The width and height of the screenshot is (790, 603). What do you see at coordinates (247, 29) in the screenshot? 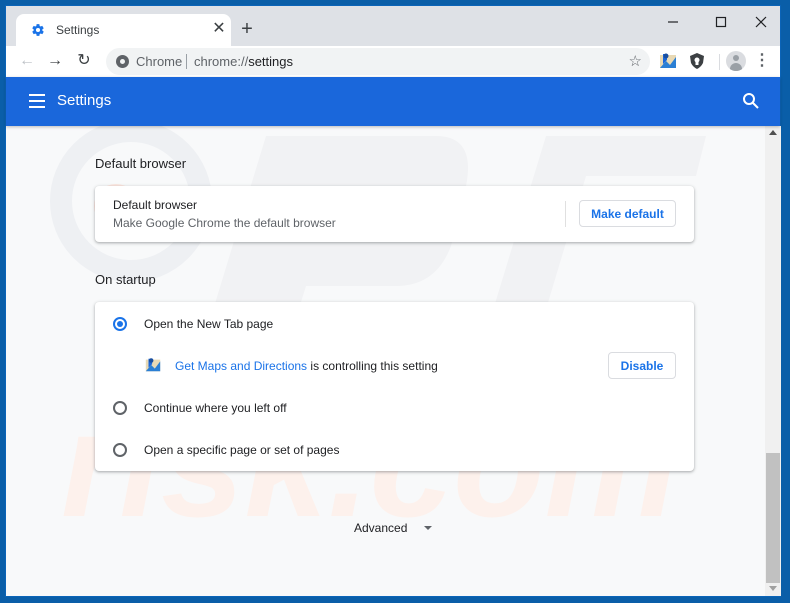
I see `new-tab-button: +` at bounding box center [247, 29].